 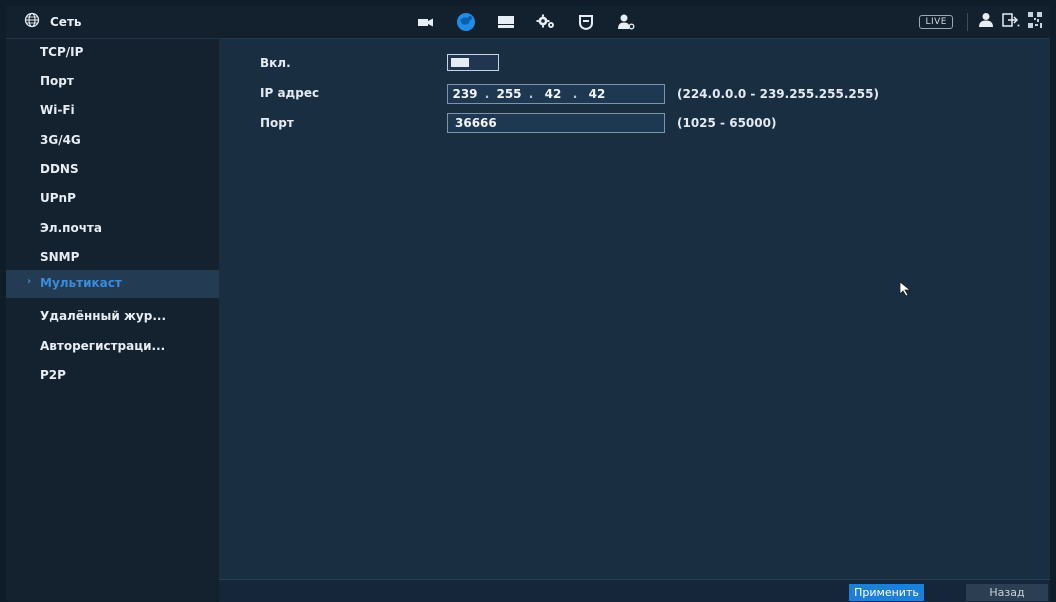 I want to click on port-label: Порт, so click(x=277, y=123).